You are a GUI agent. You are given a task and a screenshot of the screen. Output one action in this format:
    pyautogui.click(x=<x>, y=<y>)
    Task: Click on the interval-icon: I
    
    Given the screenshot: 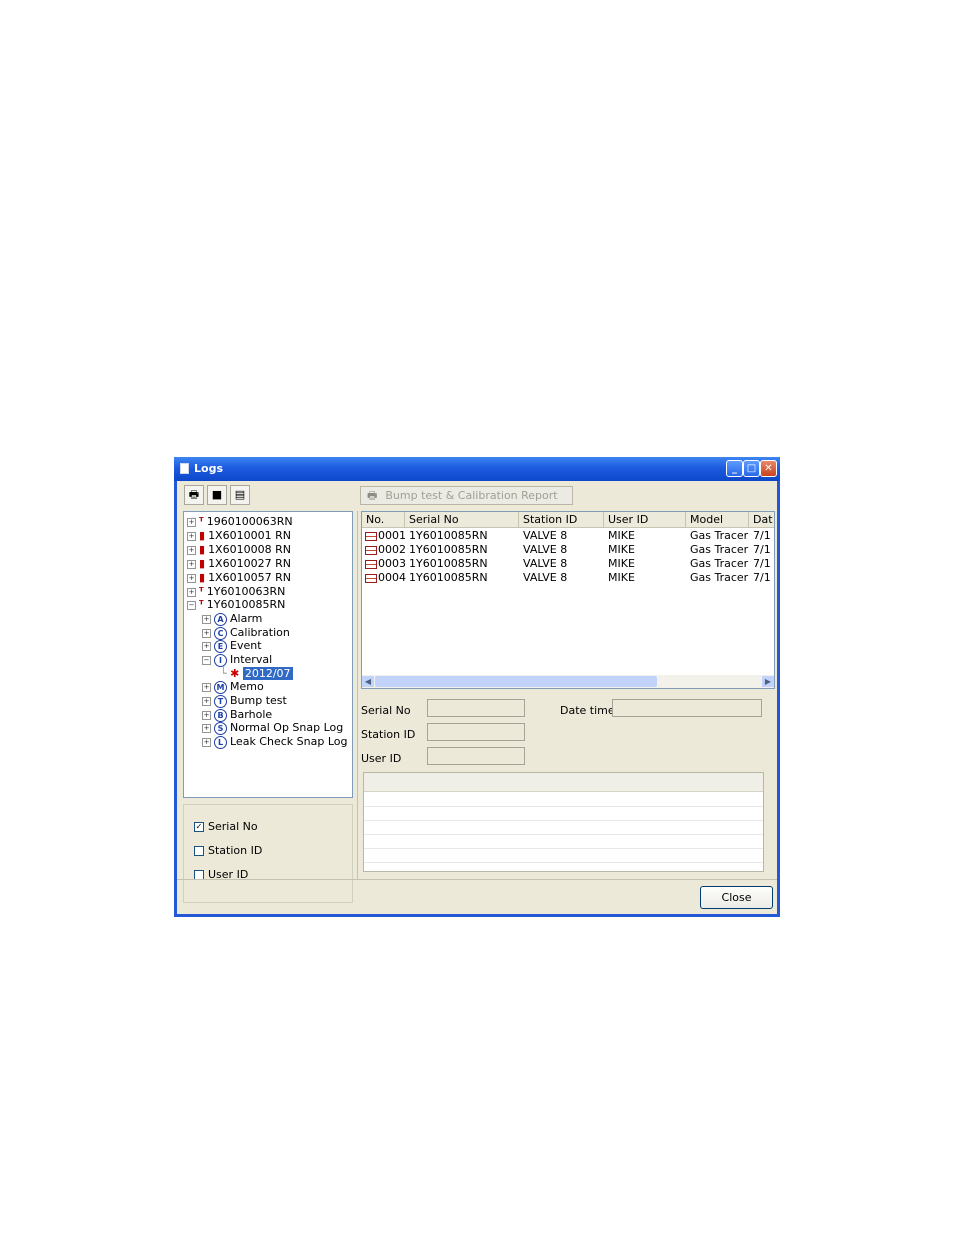 What is the action you would take?
    pyautogui.click(x=220, y=660)
    